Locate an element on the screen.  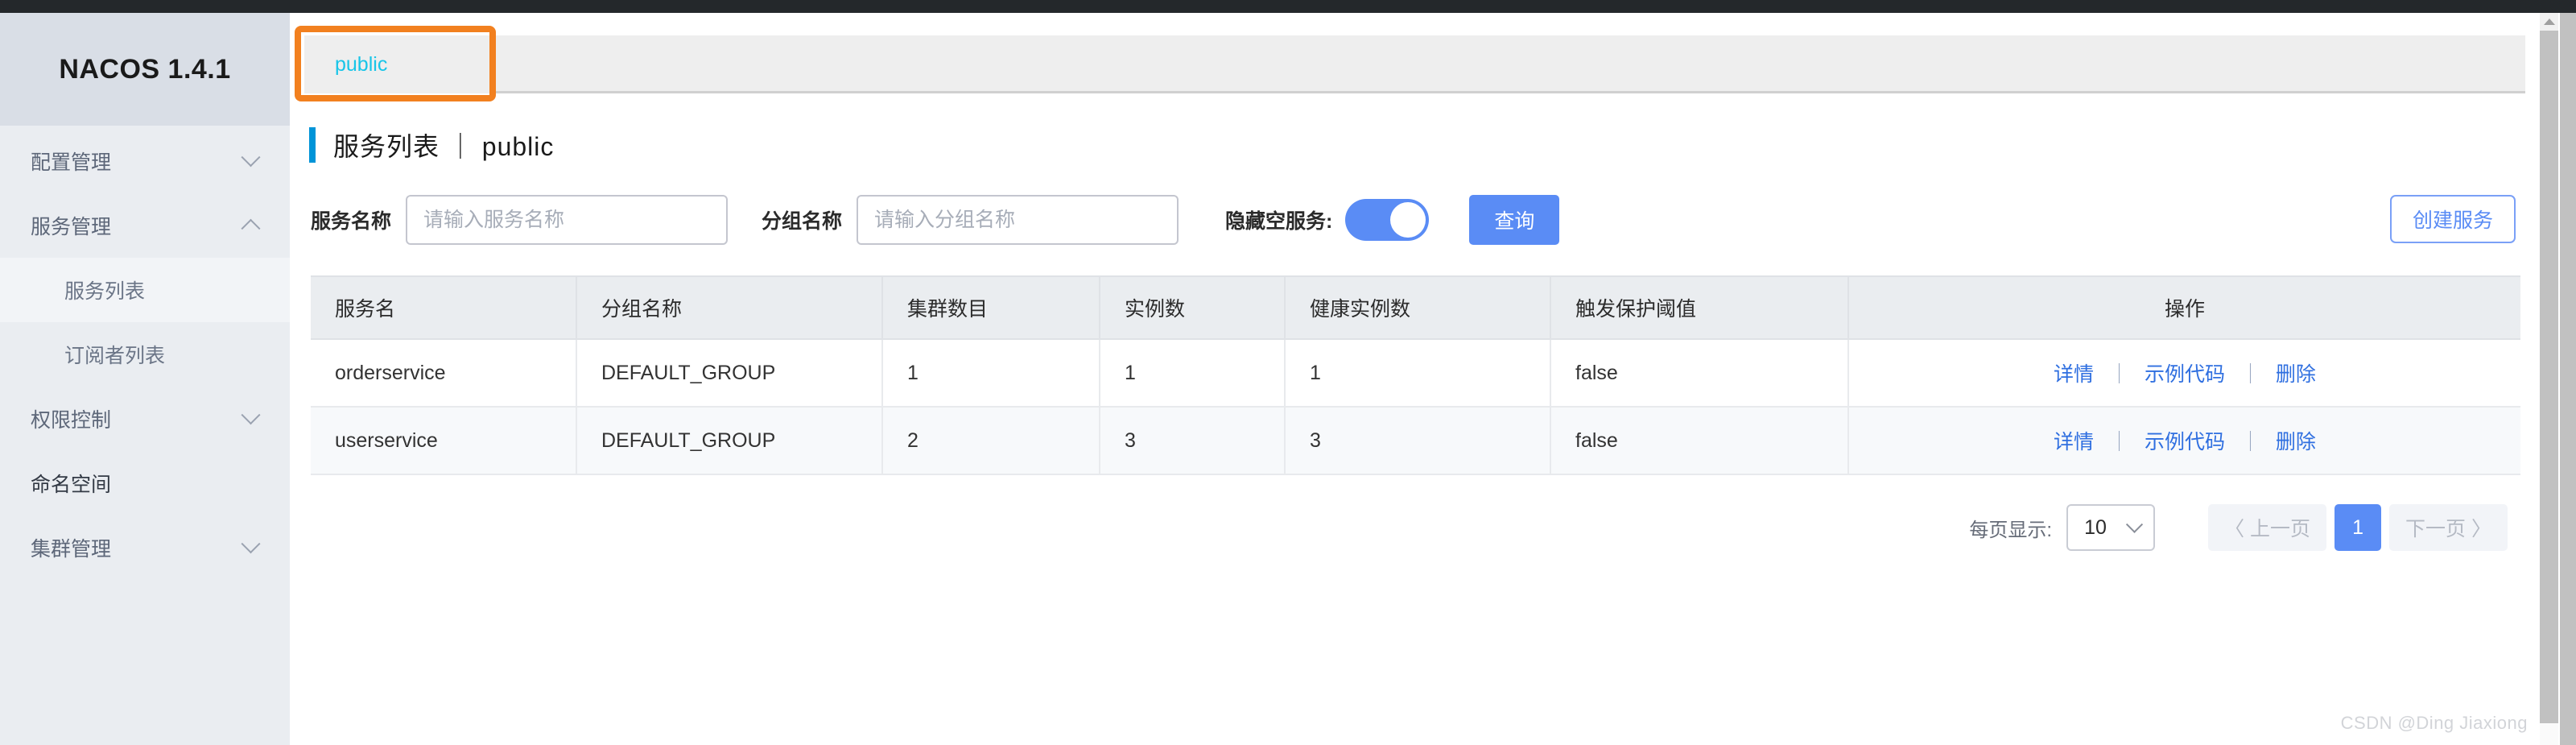
sidebar-item-label: 订阅者列表 is located at coordinates (115, 356).